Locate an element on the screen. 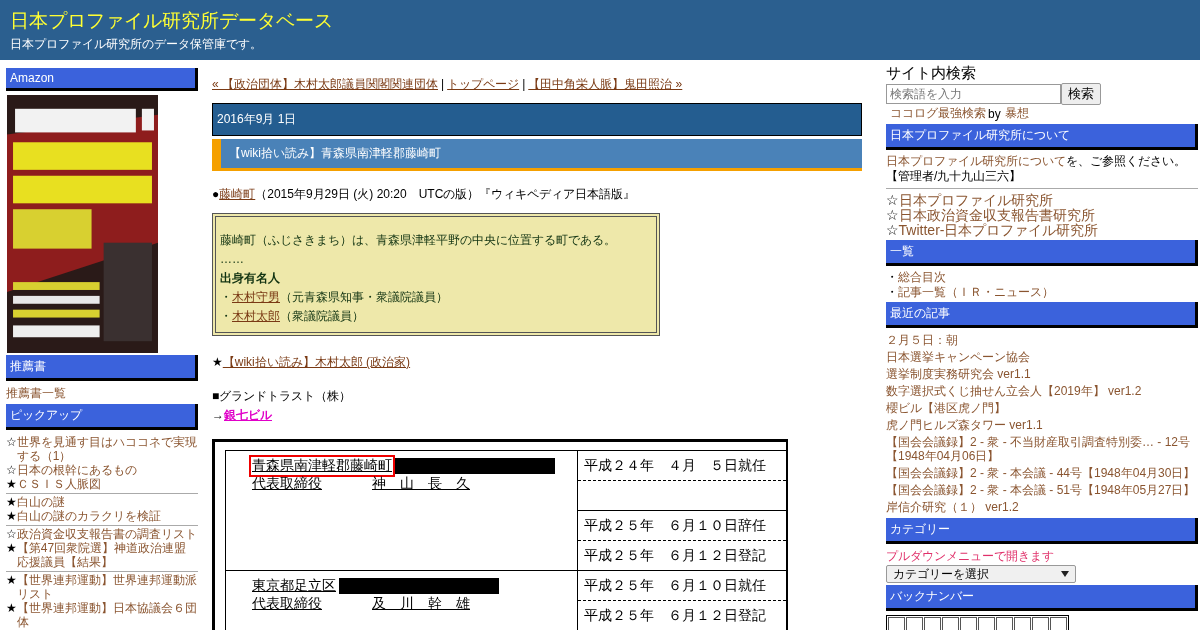  date-entry: 平成２４年 ４月 ５日就任 is located at coordinates (674, 465).